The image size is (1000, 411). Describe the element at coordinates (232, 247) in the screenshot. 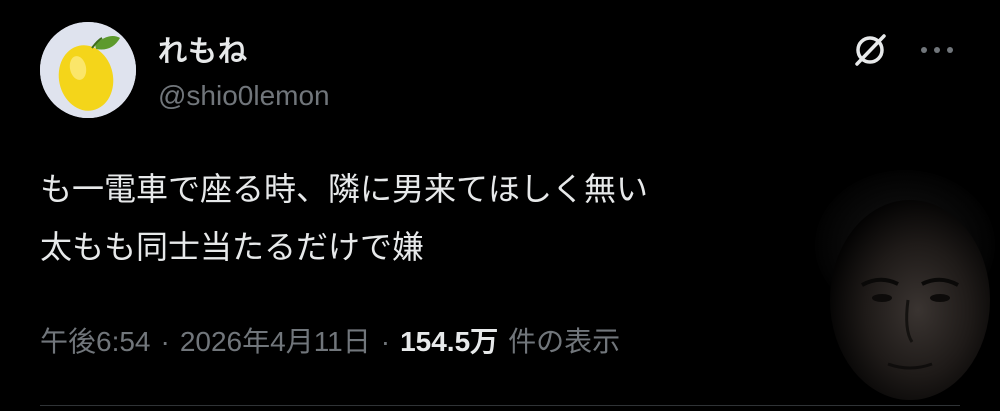

I see `tweet-text-line: 太もも同士当たるだけで嫌` at that location.